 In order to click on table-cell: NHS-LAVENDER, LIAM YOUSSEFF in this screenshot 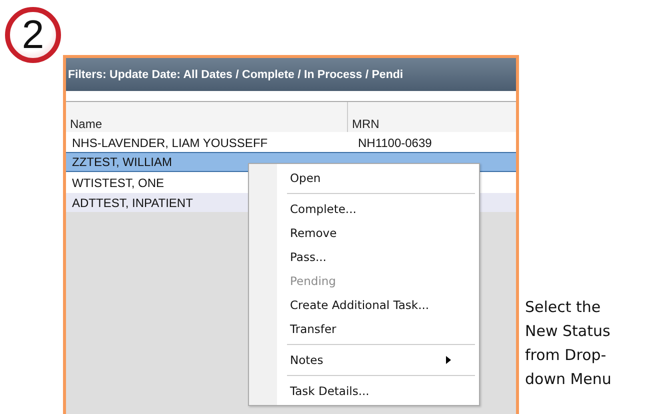, I will do `click(170, 143)`.